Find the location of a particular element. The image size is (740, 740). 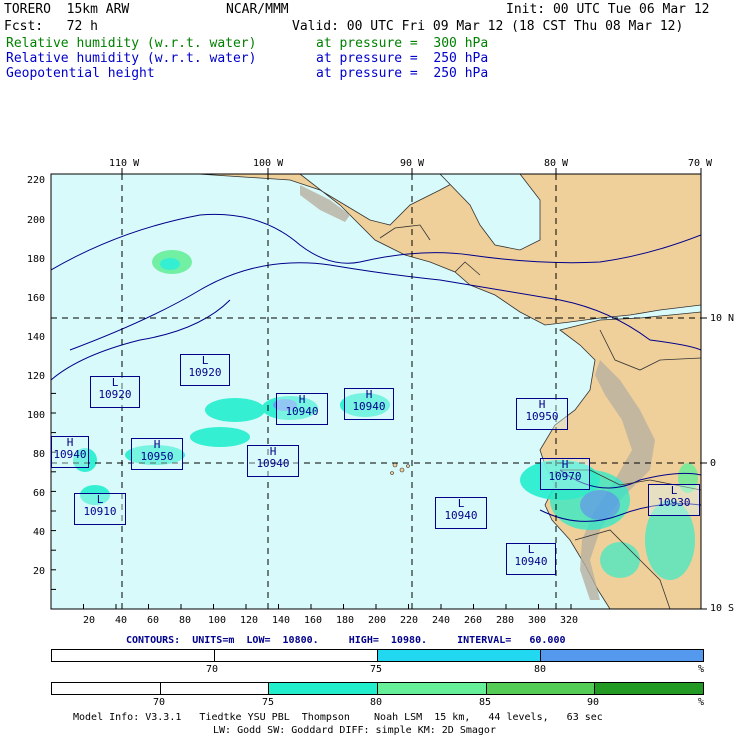

x-tick: 280 is located at coordinates (505, 620).